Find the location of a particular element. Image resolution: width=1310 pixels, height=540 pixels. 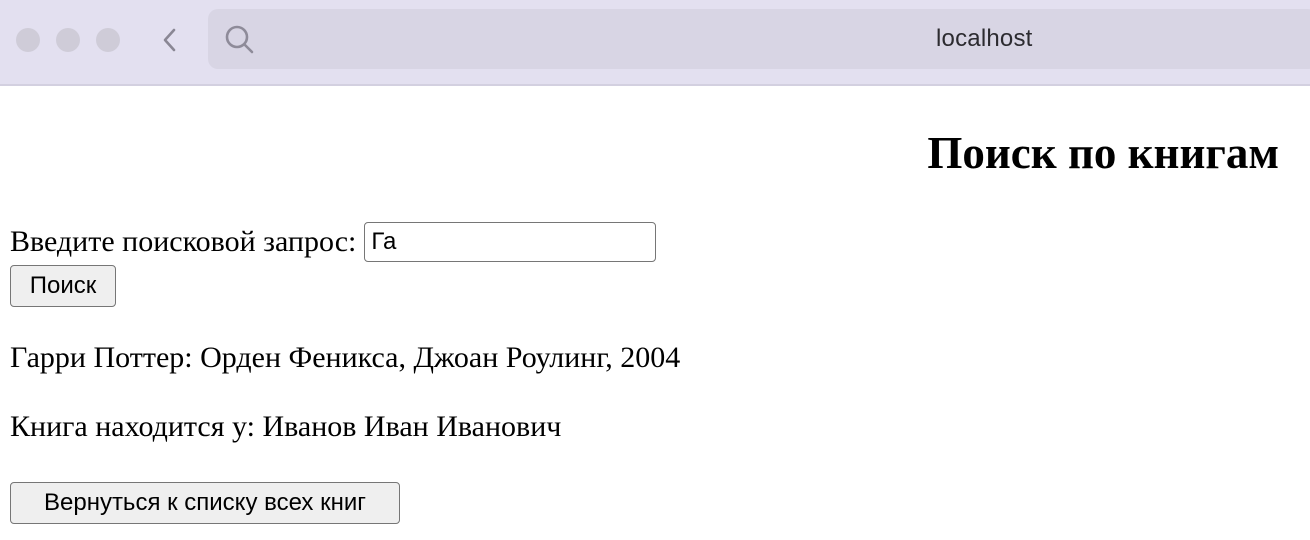

url-text: localhost is located at coordinates (984, 39).